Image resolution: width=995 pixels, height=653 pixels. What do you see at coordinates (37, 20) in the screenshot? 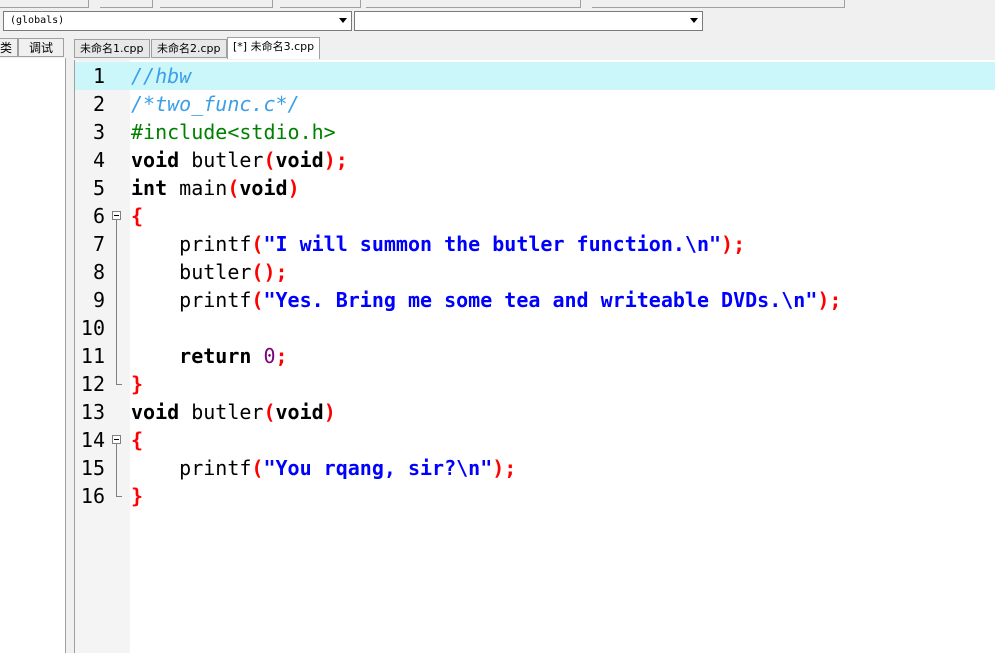
I see `scope-combo-value: (globals)` at bounding box center [37, 20].